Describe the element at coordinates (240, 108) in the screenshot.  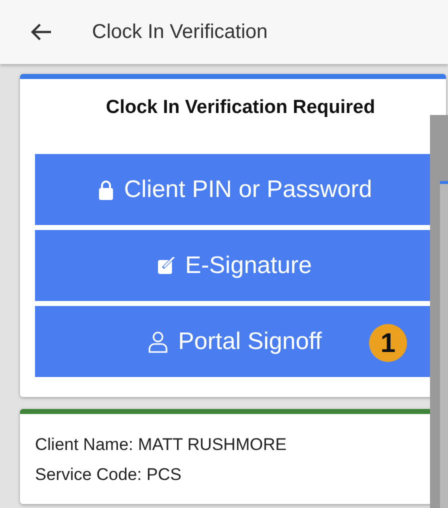
I see `card-heading: Clock In Verification Required` at that location.